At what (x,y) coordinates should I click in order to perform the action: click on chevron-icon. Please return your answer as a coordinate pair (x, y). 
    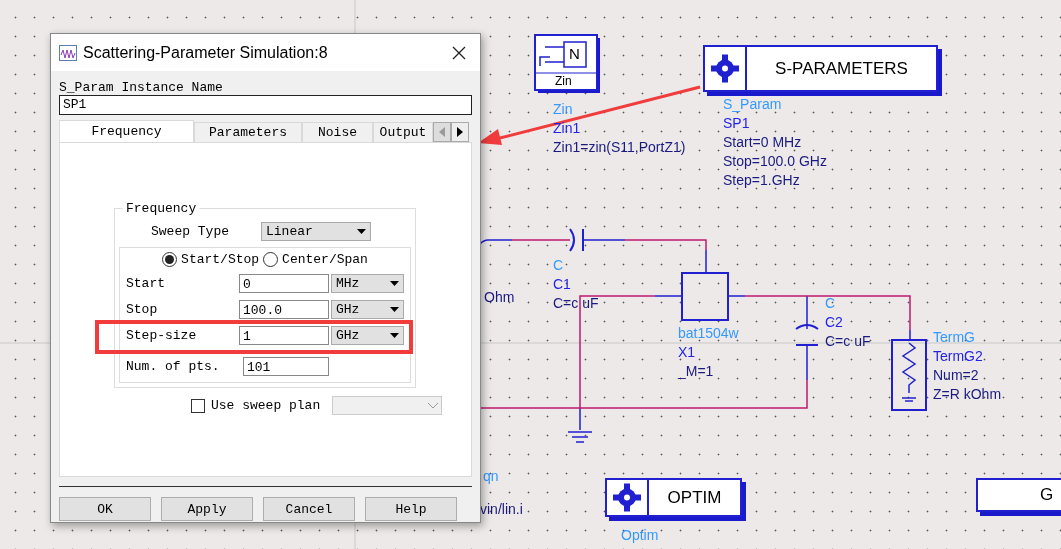
    Looking at the image, I should click on (433, 405).